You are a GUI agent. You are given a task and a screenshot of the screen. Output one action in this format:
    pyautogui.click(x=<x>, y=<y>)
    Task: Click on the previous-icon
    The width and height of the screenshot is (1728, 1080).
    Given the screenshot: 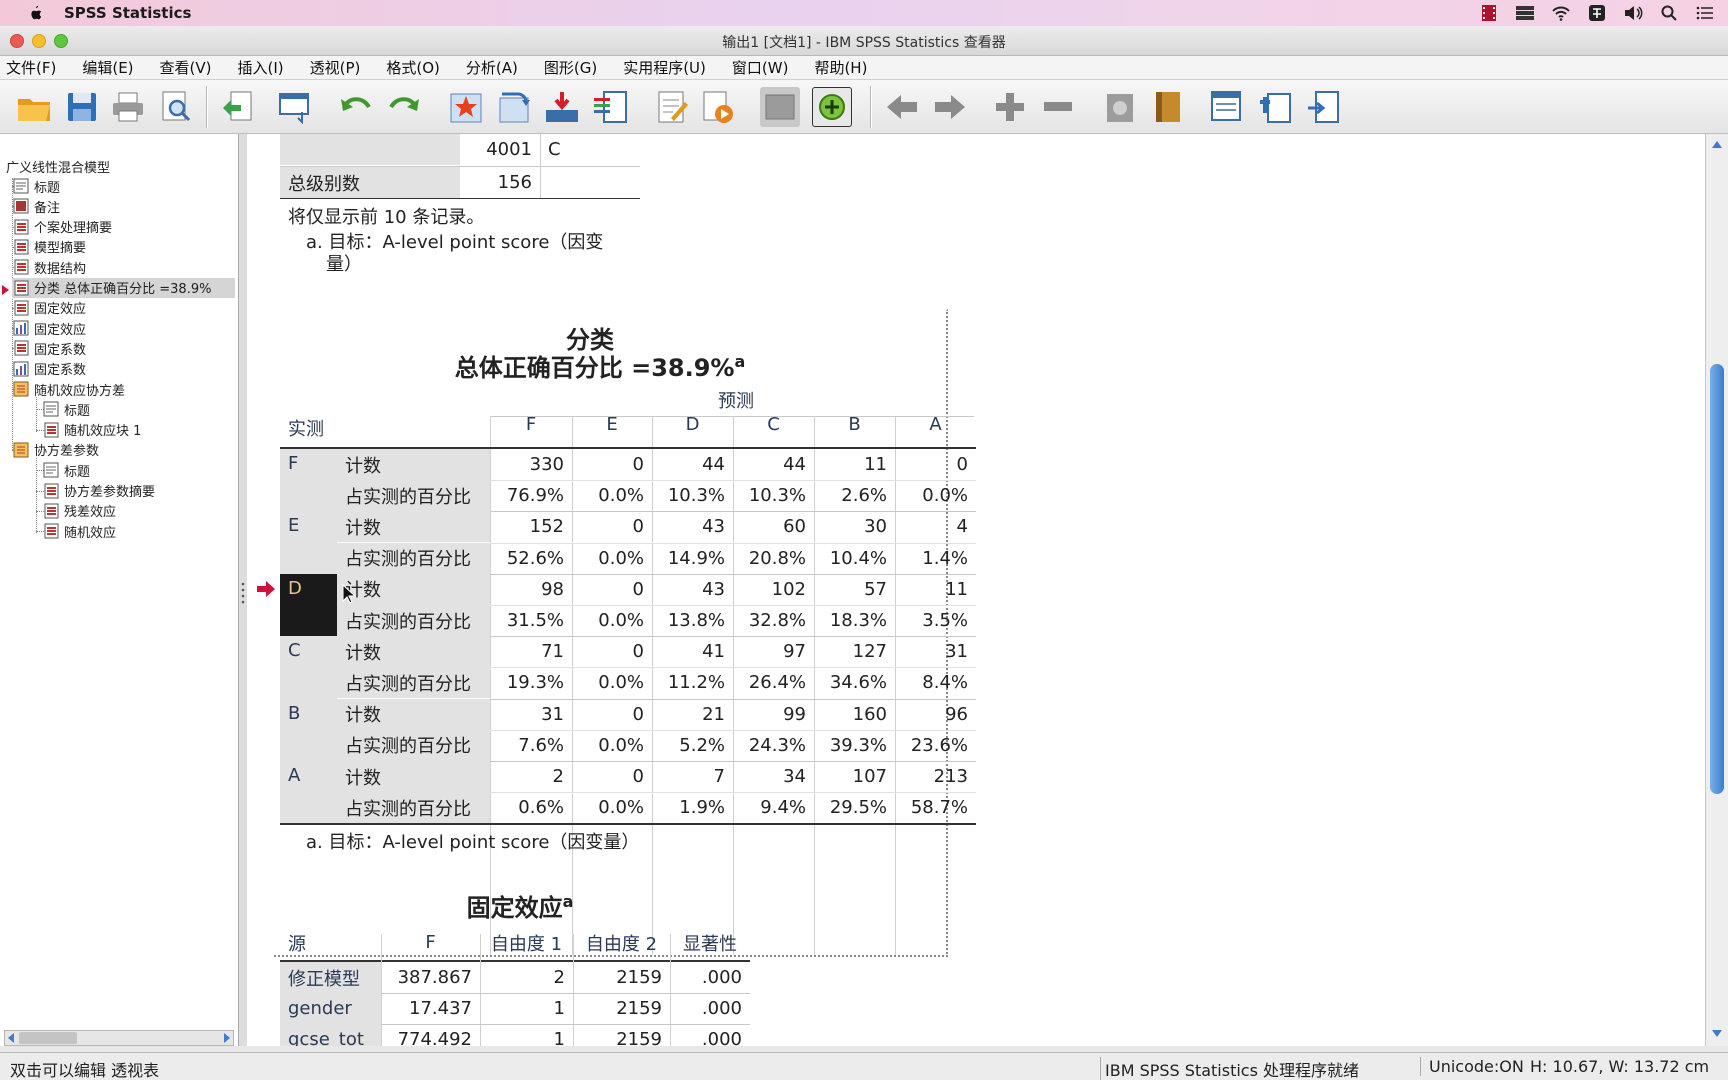 What is the action you would take?
    pyautogui.click(x=902, y=107)
    